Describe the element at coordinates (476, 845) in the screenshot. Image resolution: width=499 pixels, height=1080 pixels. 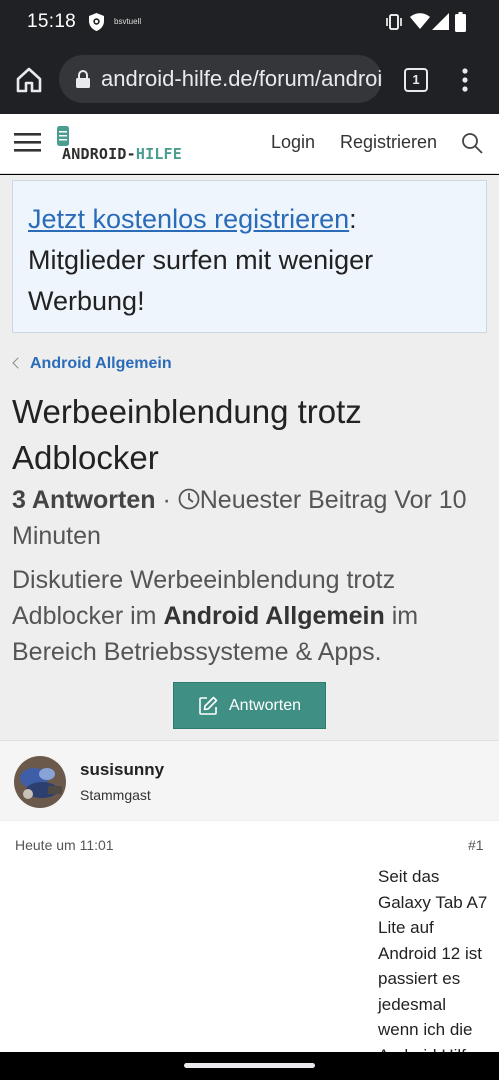
I see `post-number: #1` at that location.